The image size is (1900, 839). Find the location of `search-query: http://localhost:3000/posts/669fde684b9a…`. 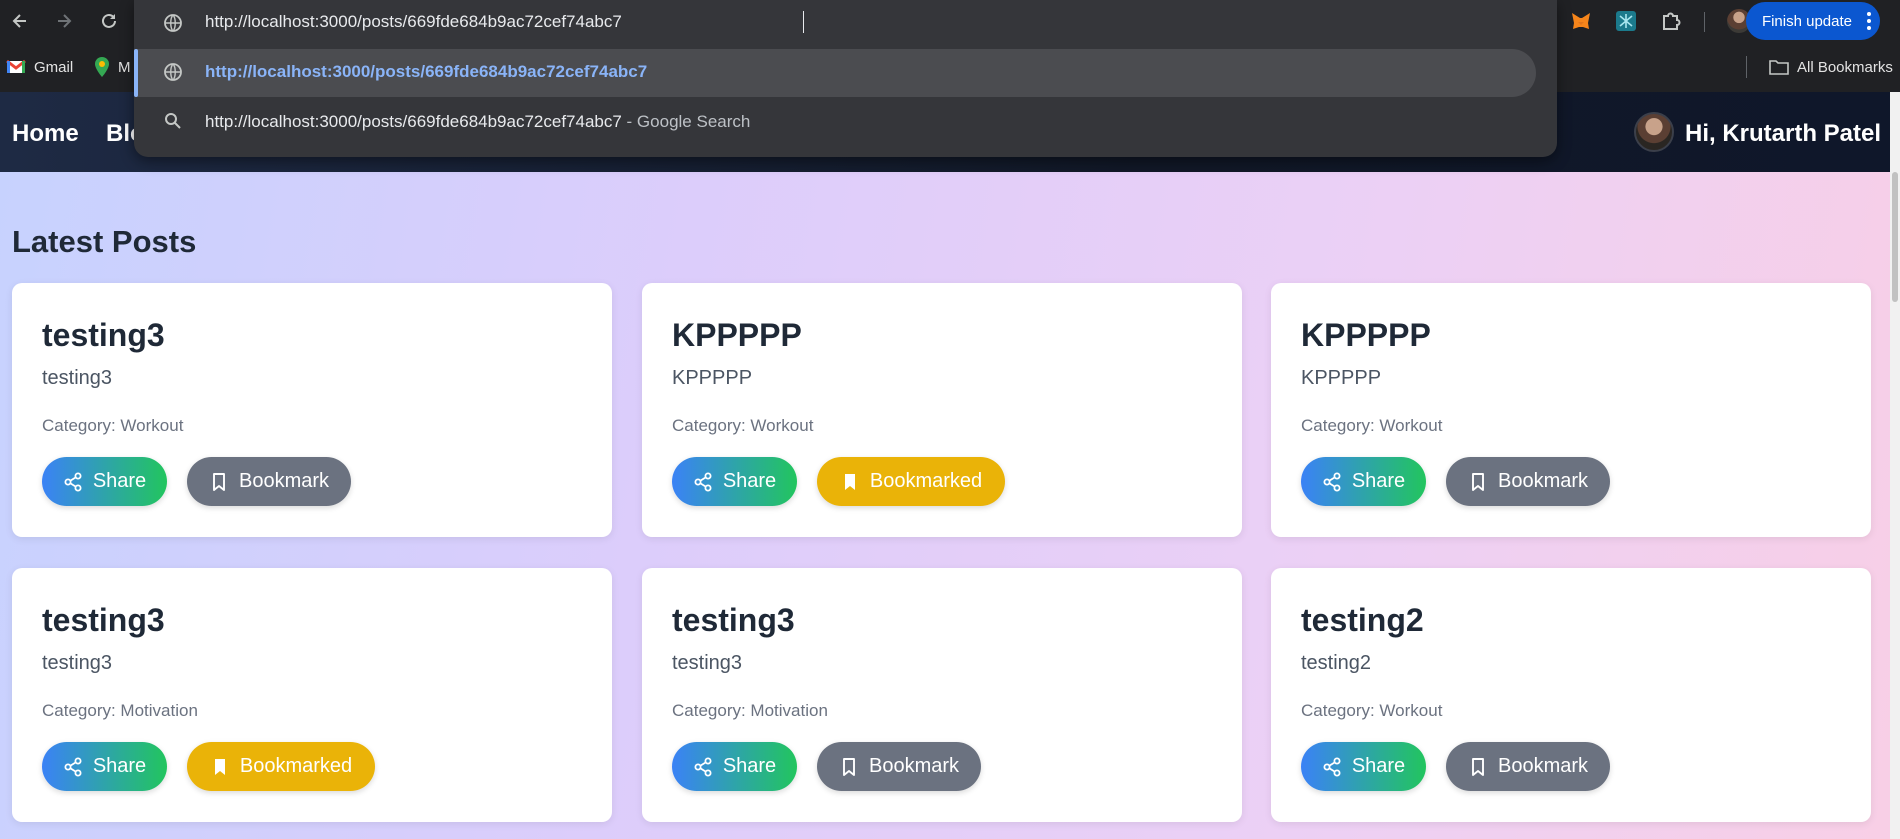

search-query: http://localhost:3000/posts/669fde684b9a… is located at coordinates (413, 121).